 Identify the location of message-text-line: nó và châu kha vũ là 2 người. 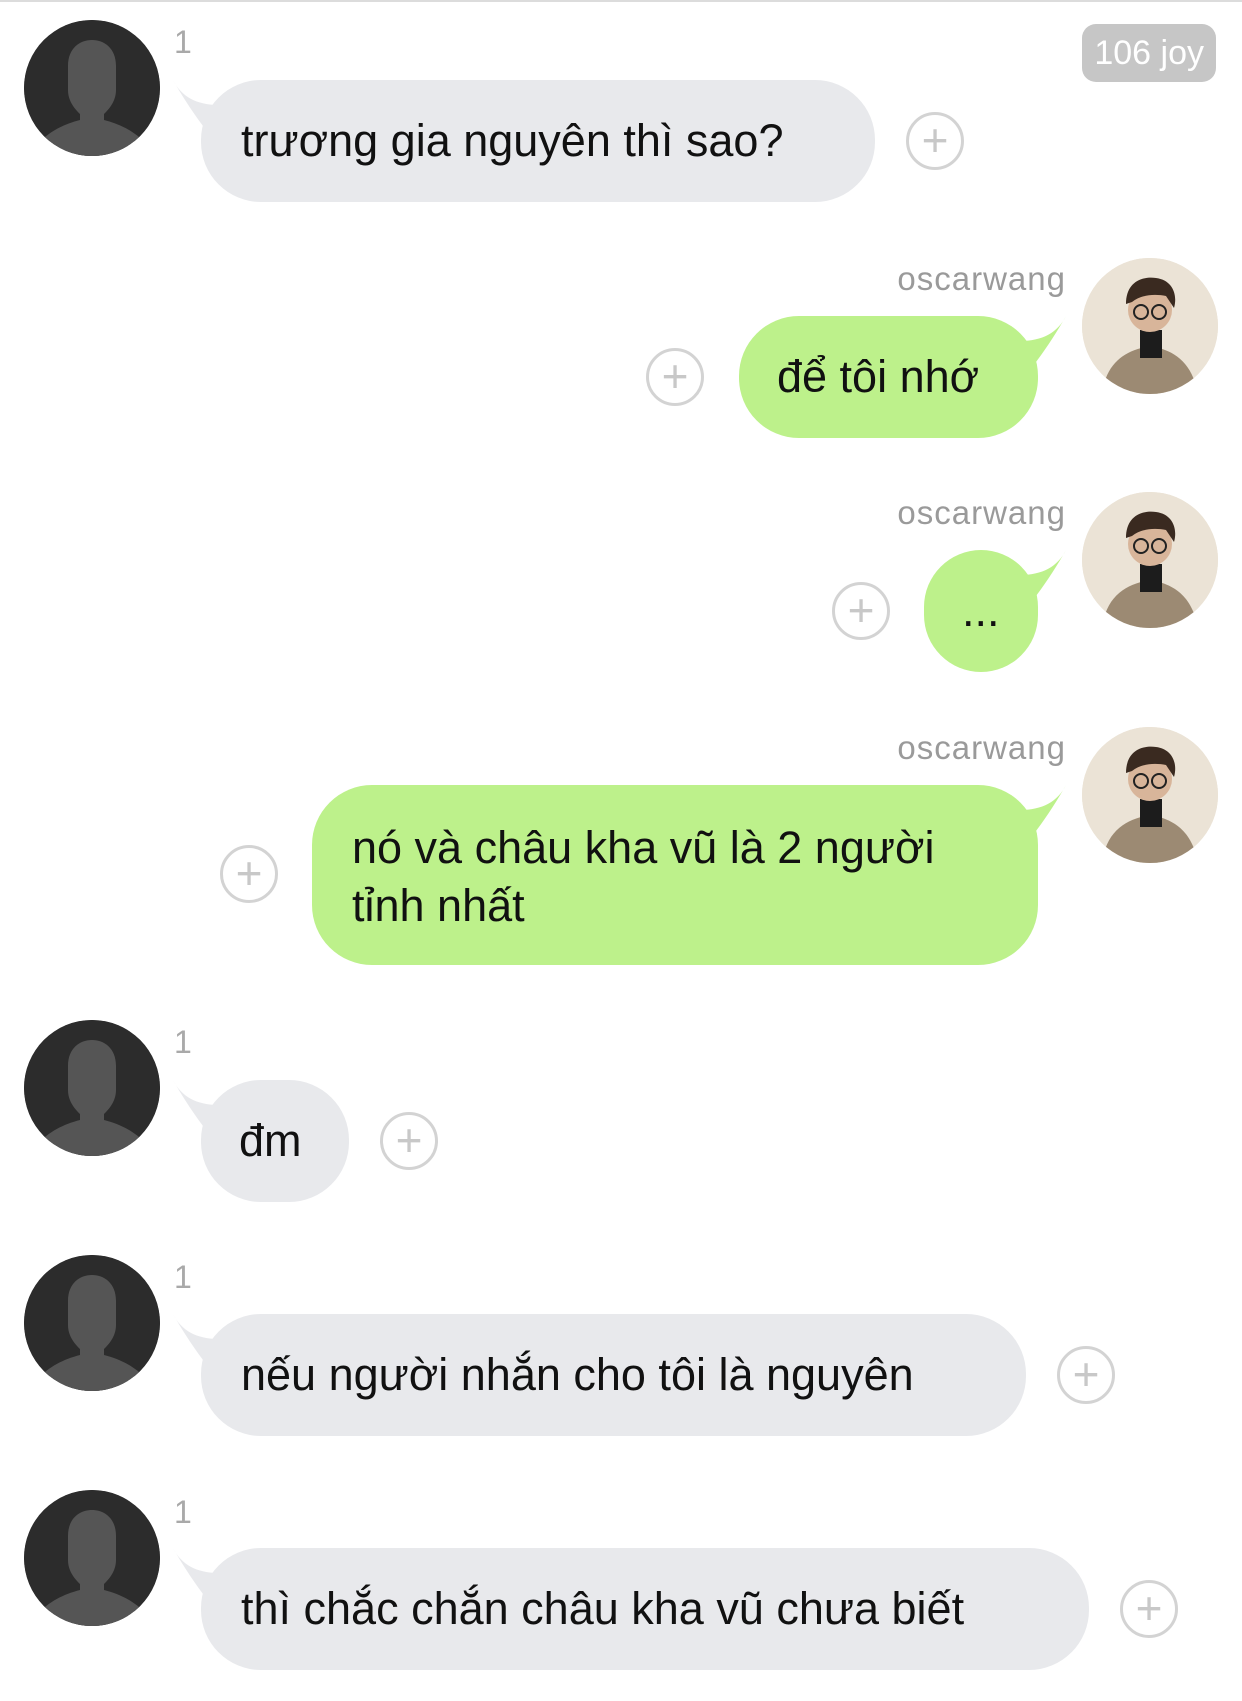
(643, 847).